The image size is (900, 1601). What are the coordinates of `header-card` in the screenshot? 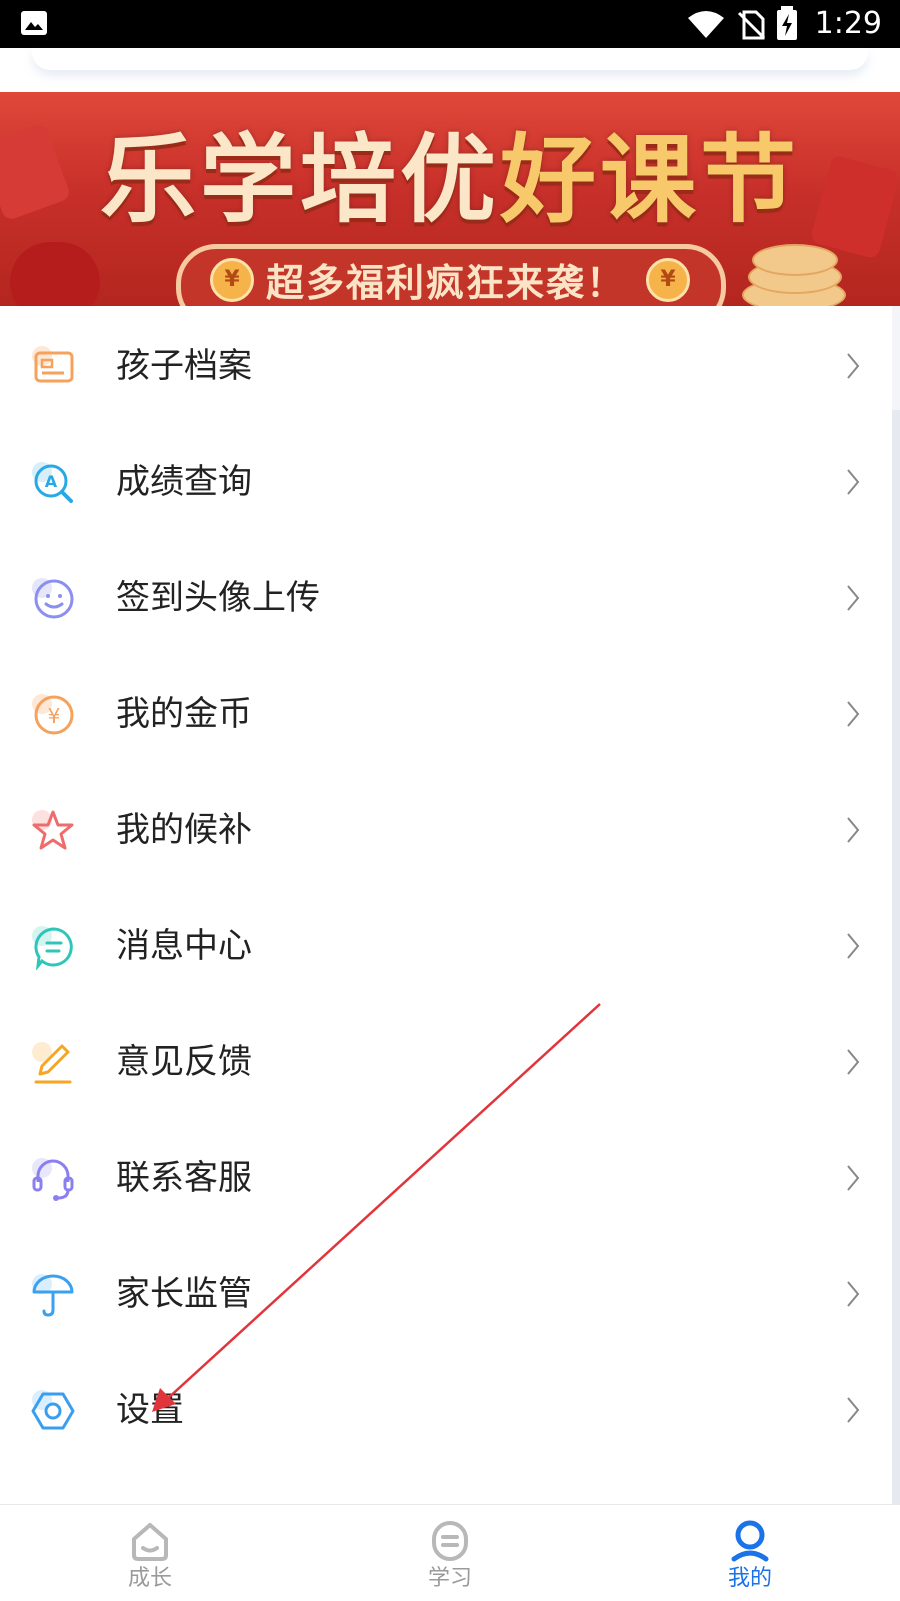 It's located at (450, 59).